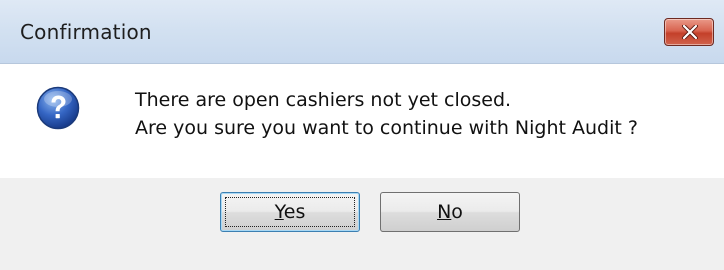 The image size is (724, 270). I want to click on close-icon, so click(690, 32).